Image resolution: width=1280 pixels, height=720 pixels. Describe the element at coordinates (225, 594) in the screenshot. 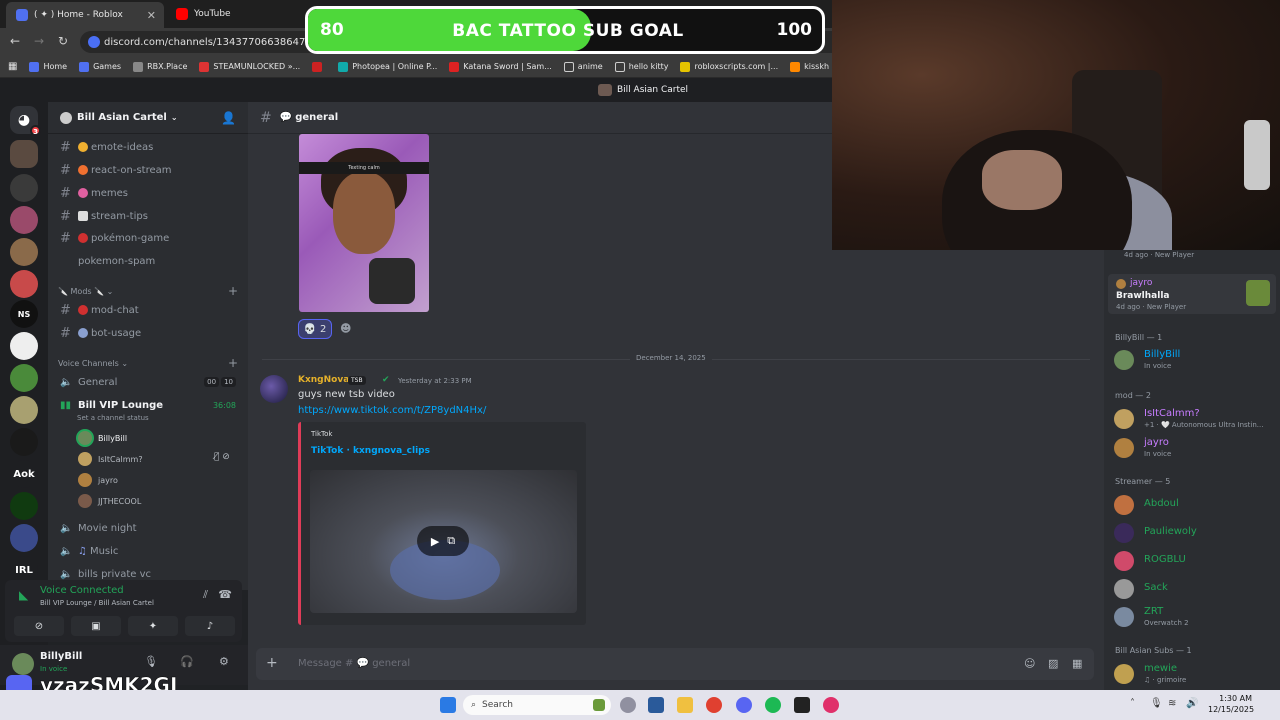

I see `disconnect-icon: ☎` at that location.